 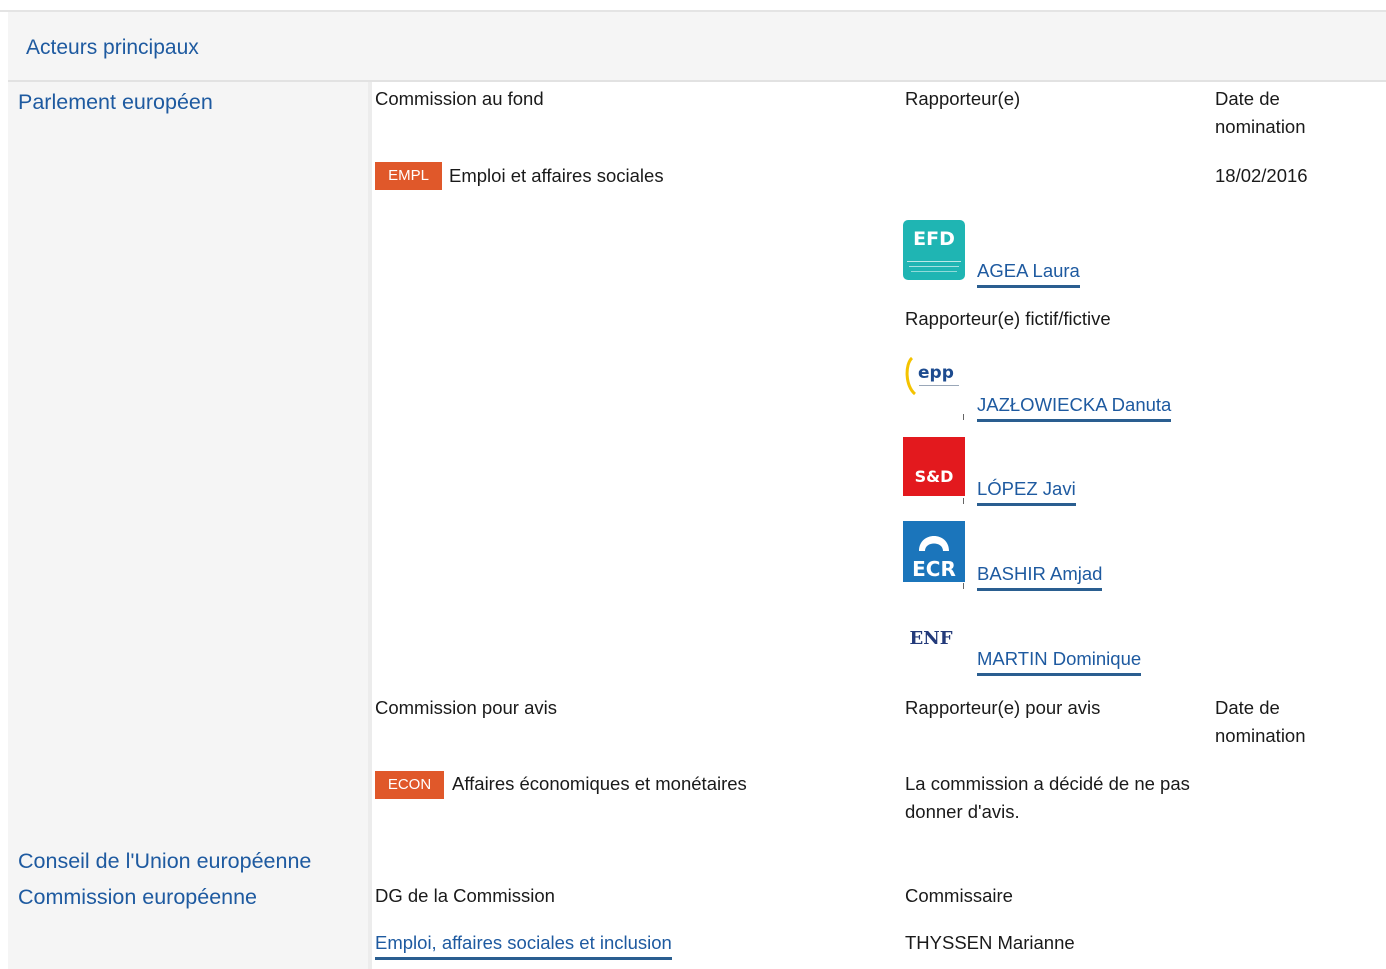 What do you see at coordinates (1059, 661) in the screenshot?
I see `shadow-rapporteur-link: MARTIN Dominique` at bounding box center [1059, 661].